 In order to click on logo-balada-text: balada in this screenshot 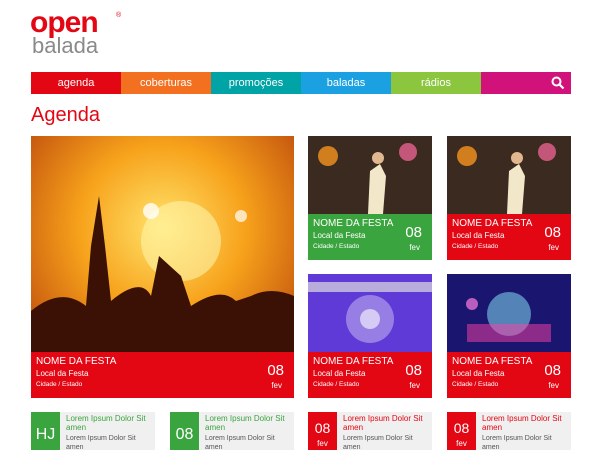, I will do `click(65, 45)`.